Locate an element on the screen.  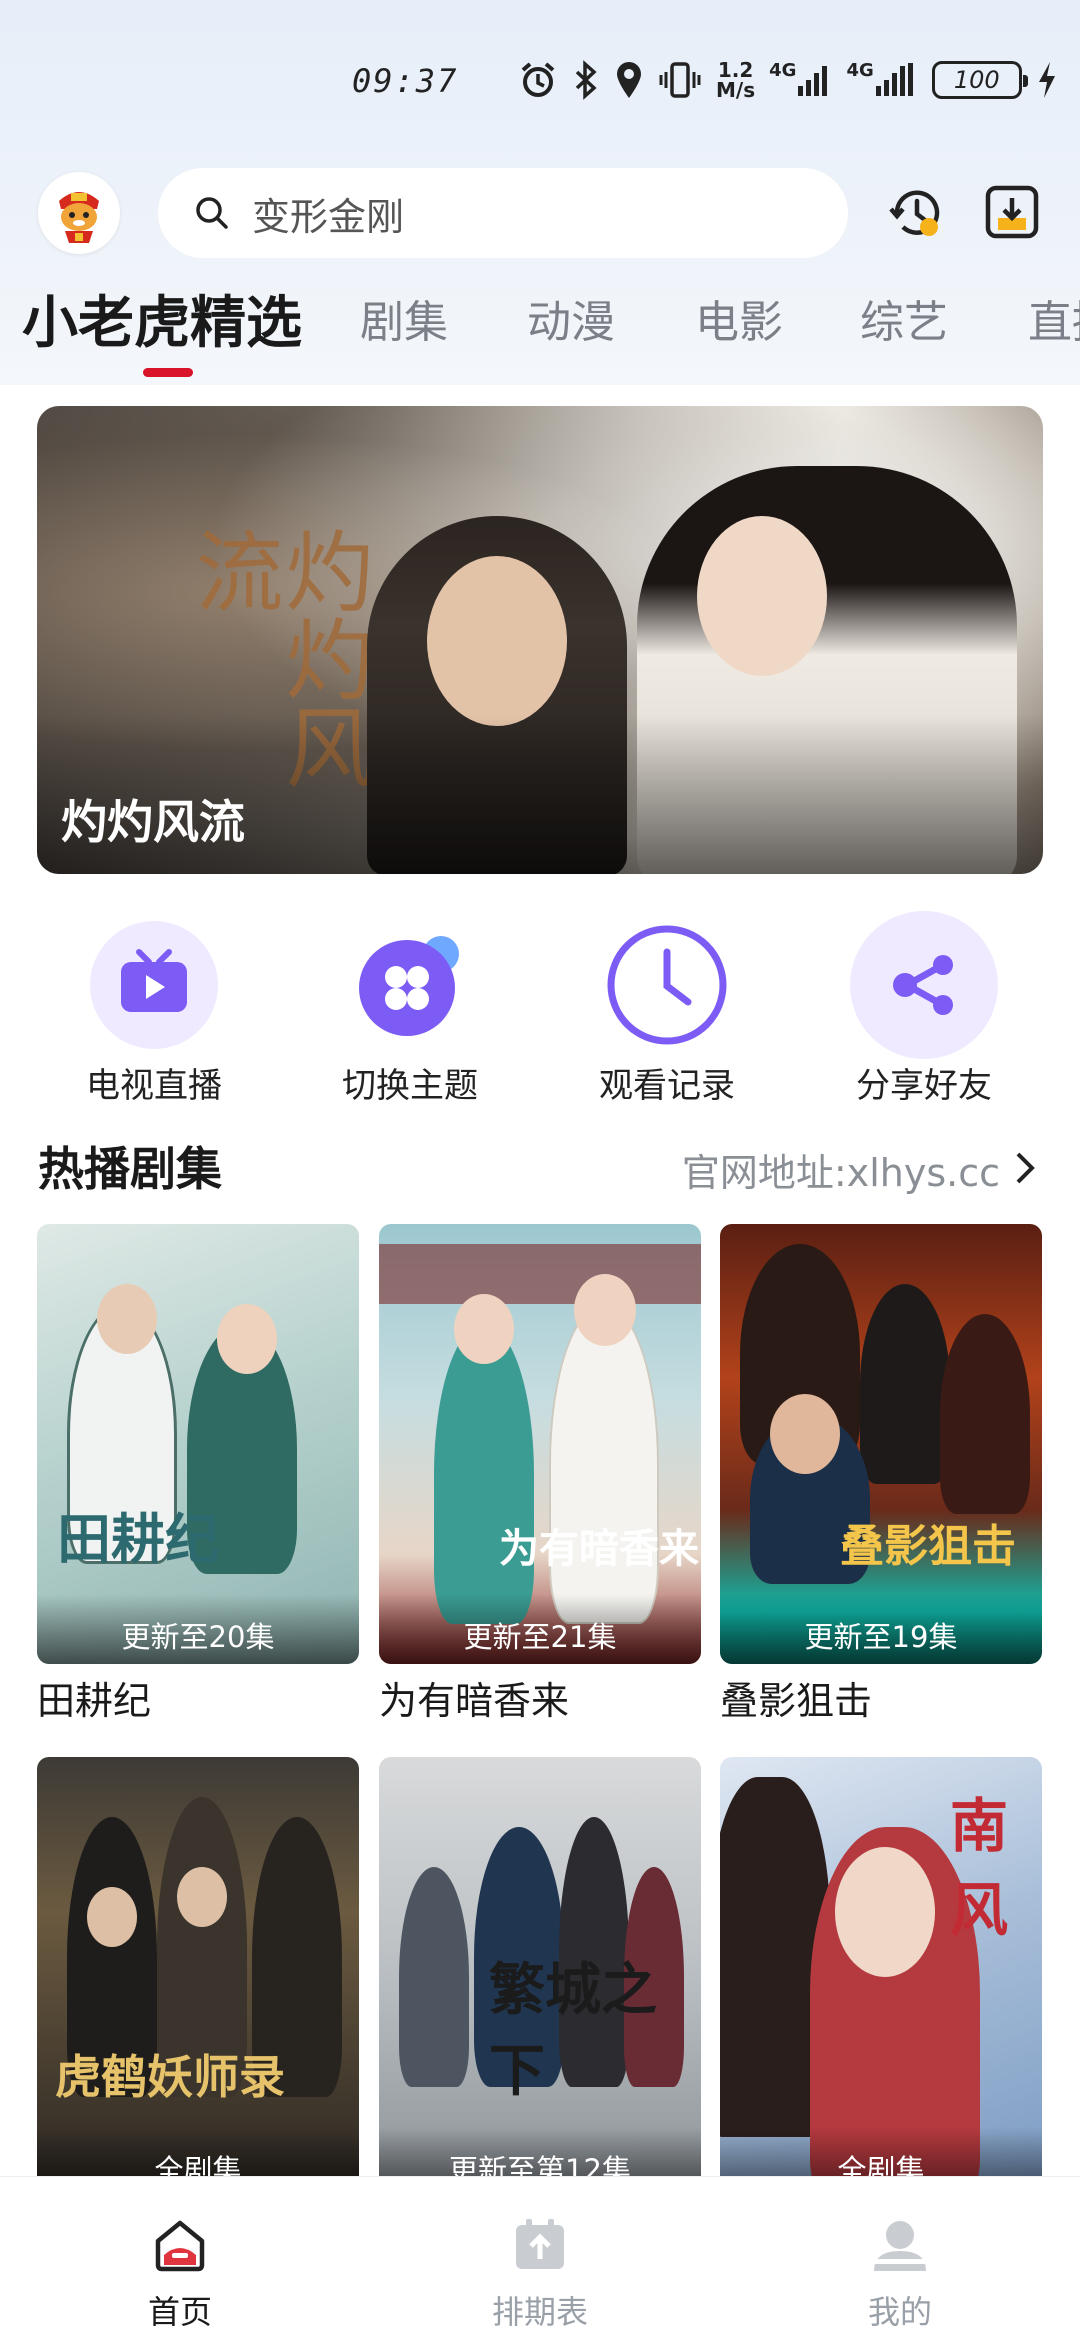
tab-featured: 小老虎精选 is located at coordinates (162, 318).